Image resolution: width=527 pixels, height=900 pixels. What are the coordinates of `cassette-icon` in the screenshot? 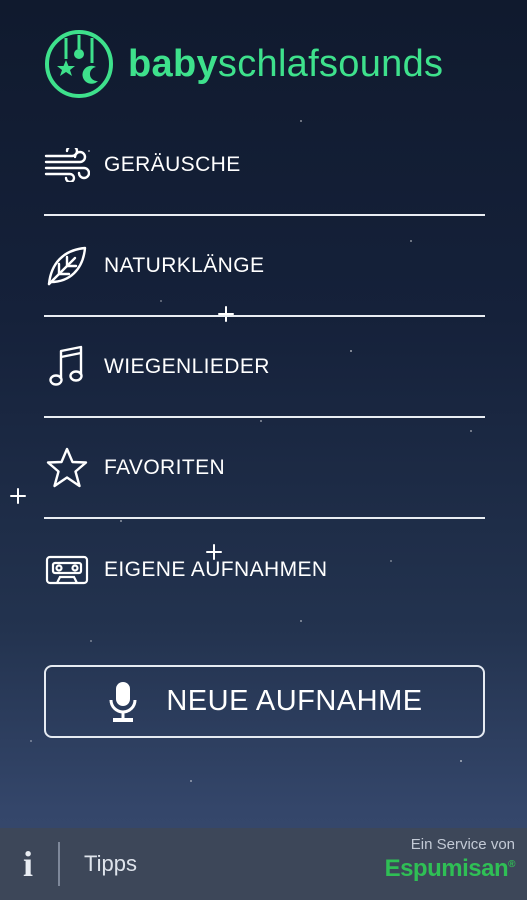 It's located at (67, 570).